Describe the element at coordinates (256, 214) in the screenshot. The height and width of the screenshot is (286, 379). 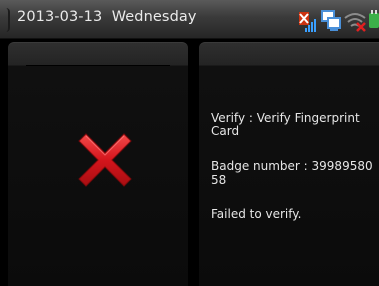
I see `verify-status-text: Failed to verify.` at that location.